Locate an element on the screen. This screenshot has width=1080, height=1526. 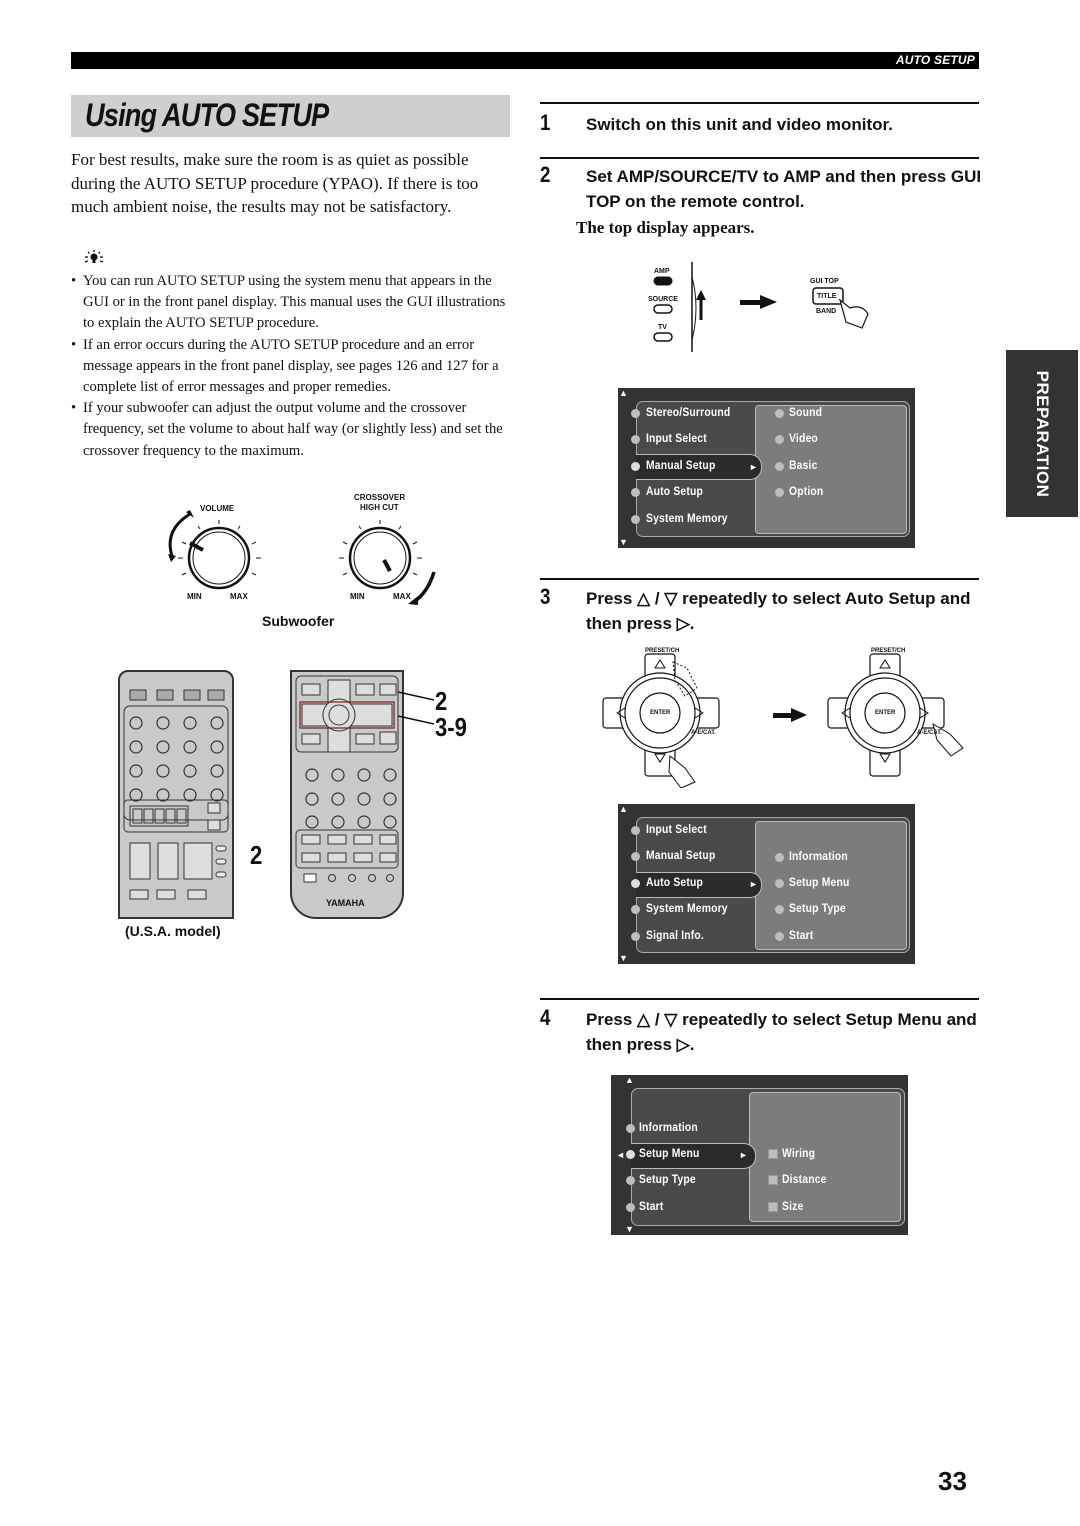
band-label: BAND is located at coordinates (826, 311).